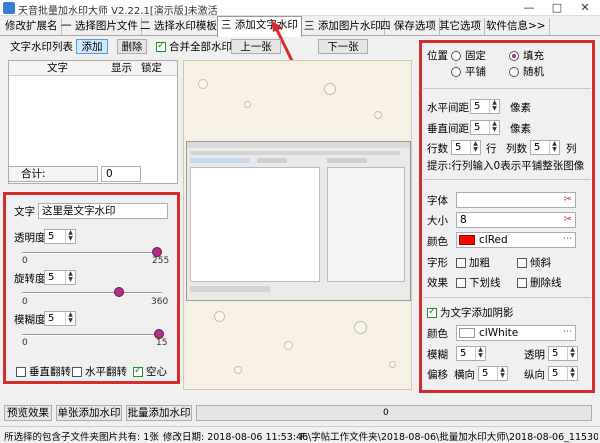 Image resolution: width=600 pixels, height=443 pixels. What do you see at coordinates (386, 413) in the screenshot?
I see `progress-value: 0` at bounding box center [386, 413].